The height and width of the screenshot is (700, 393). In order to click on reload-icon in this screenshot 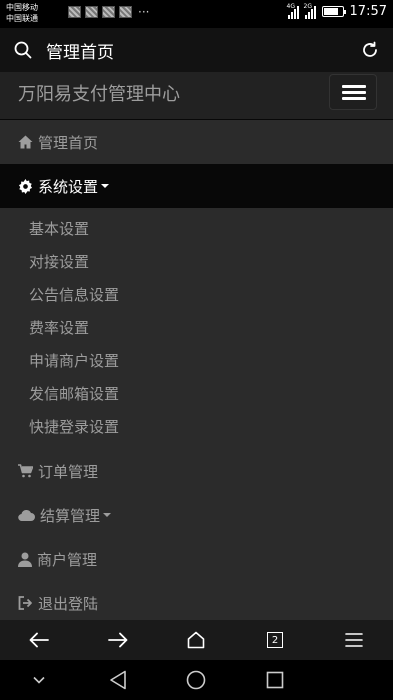, I will do `click(370, 50)`.